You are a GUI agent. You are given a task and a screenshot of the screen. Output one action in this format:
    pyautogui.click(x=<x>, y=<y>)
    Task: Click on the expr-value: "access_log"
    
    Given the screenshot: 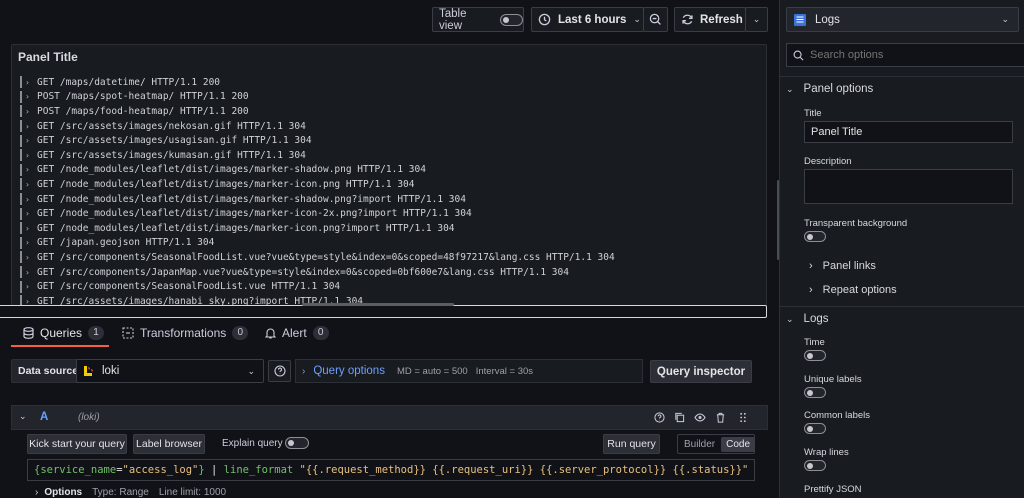 What is the action you would take?
    pyautogui.click(x=160, y=470)
    